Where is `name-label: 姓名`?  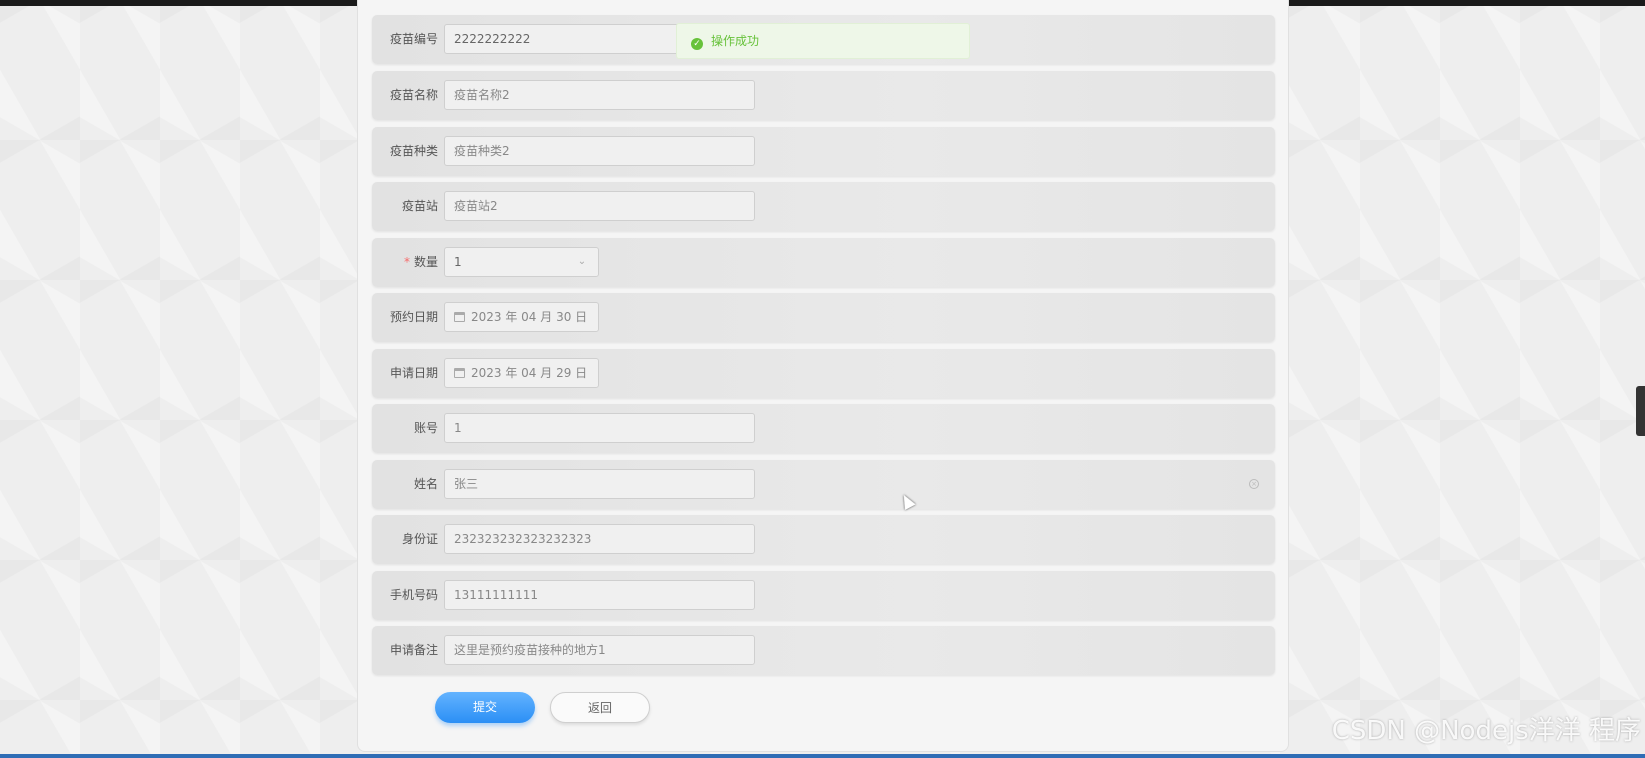
name-label: 姓名 is located at coordinates (425, 484).